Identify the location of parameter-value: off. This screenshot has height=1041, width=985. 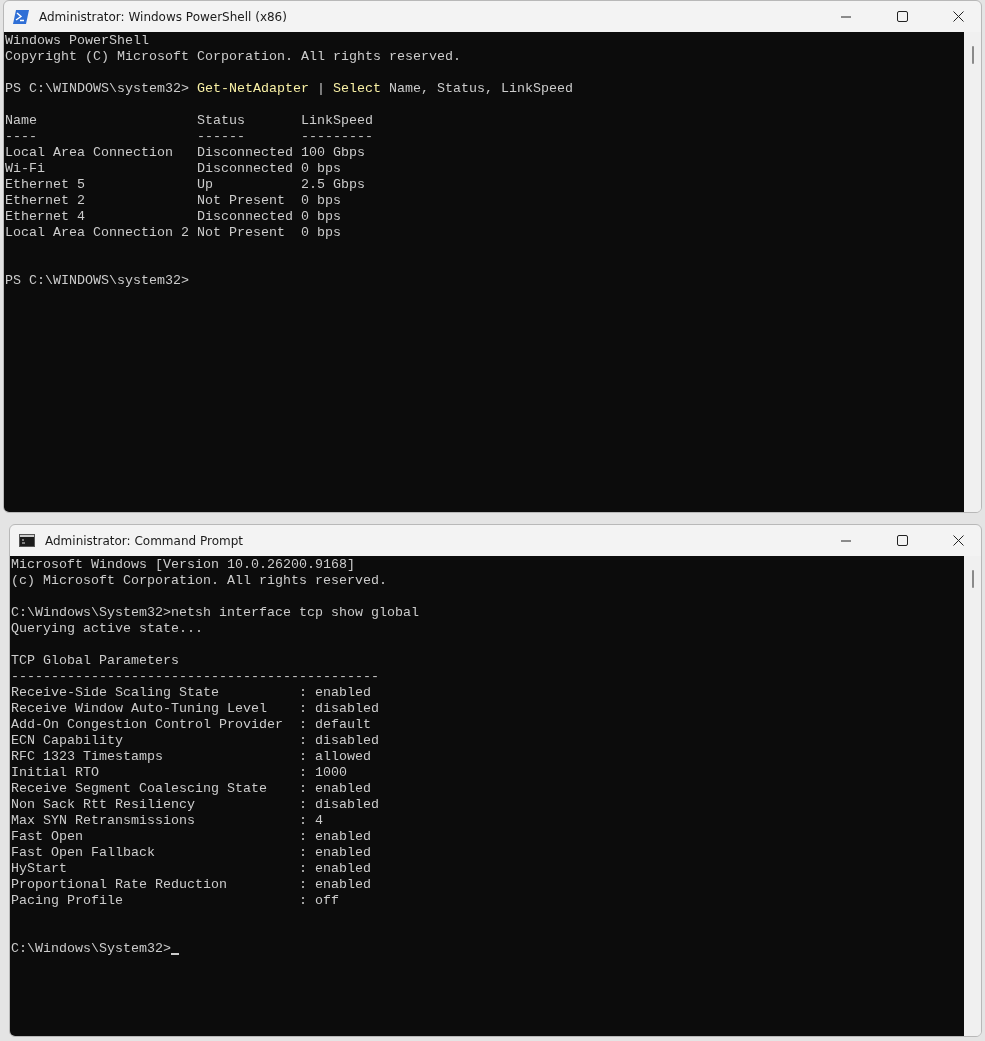
(327, 901).